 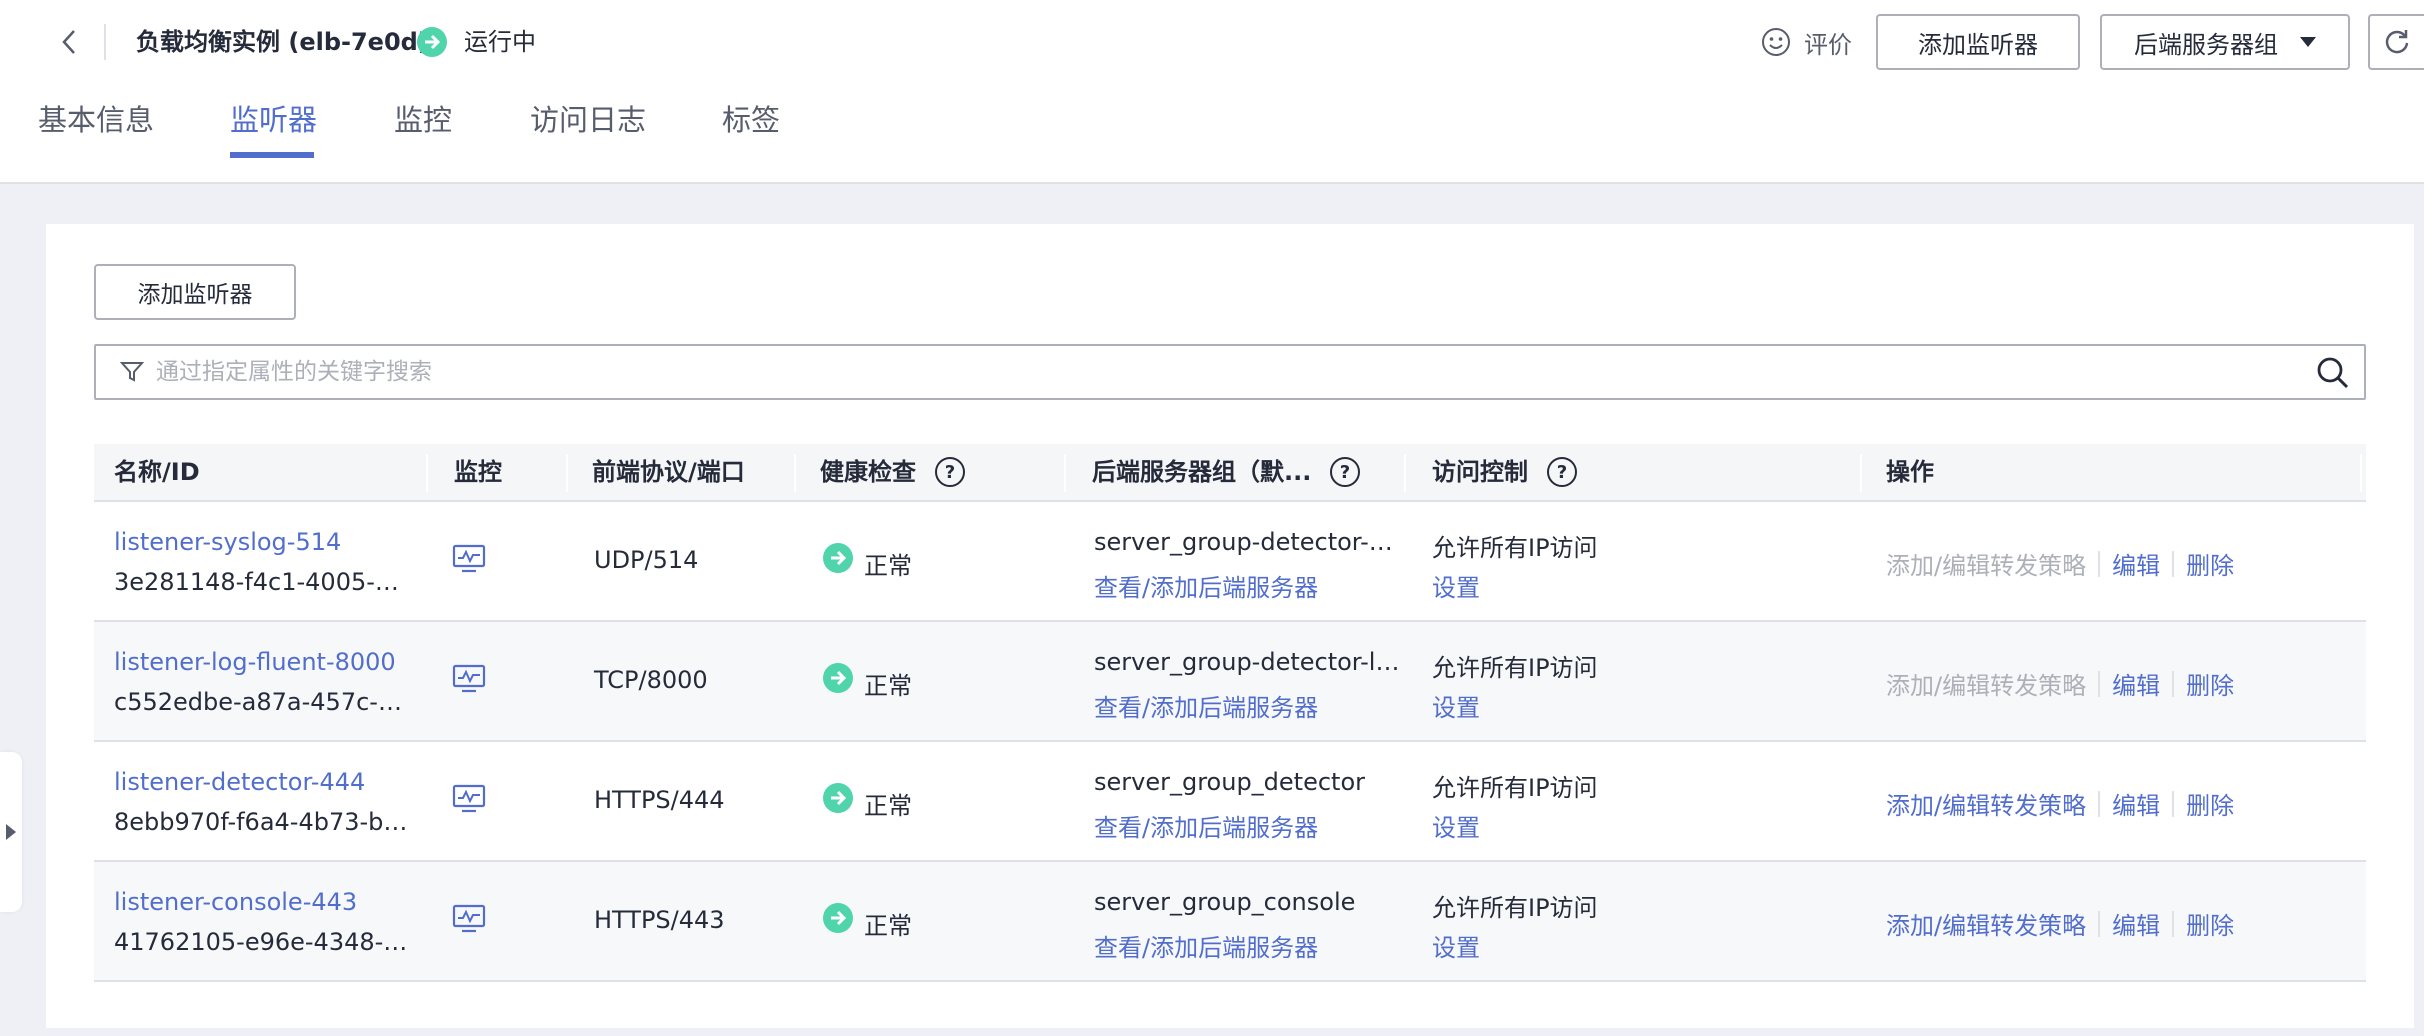 What do you see at coordinates (227, 542) in the screenshot?
I see `listener-name-link: listener-syslog-514` at bounding box center [227, 542].